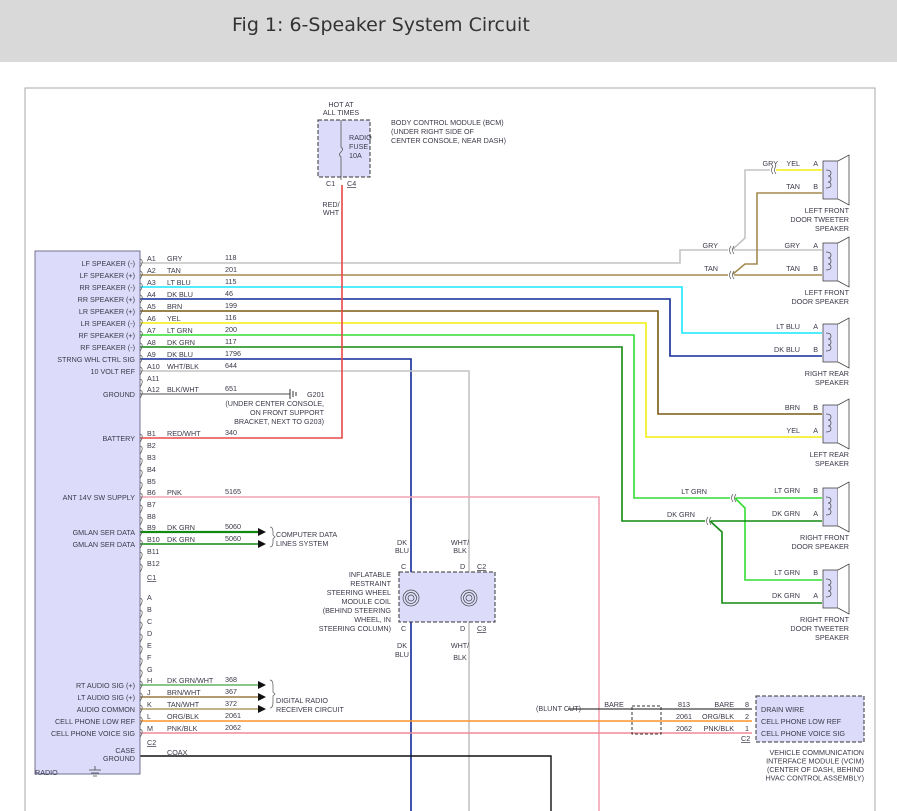 The width and height of the screenshot is (897, 811). What do you see at coordinates (341, 112) in the screenshot?
I see `hot-at-all-times-label: ALL TIMES` at bounding box center [341, 112].